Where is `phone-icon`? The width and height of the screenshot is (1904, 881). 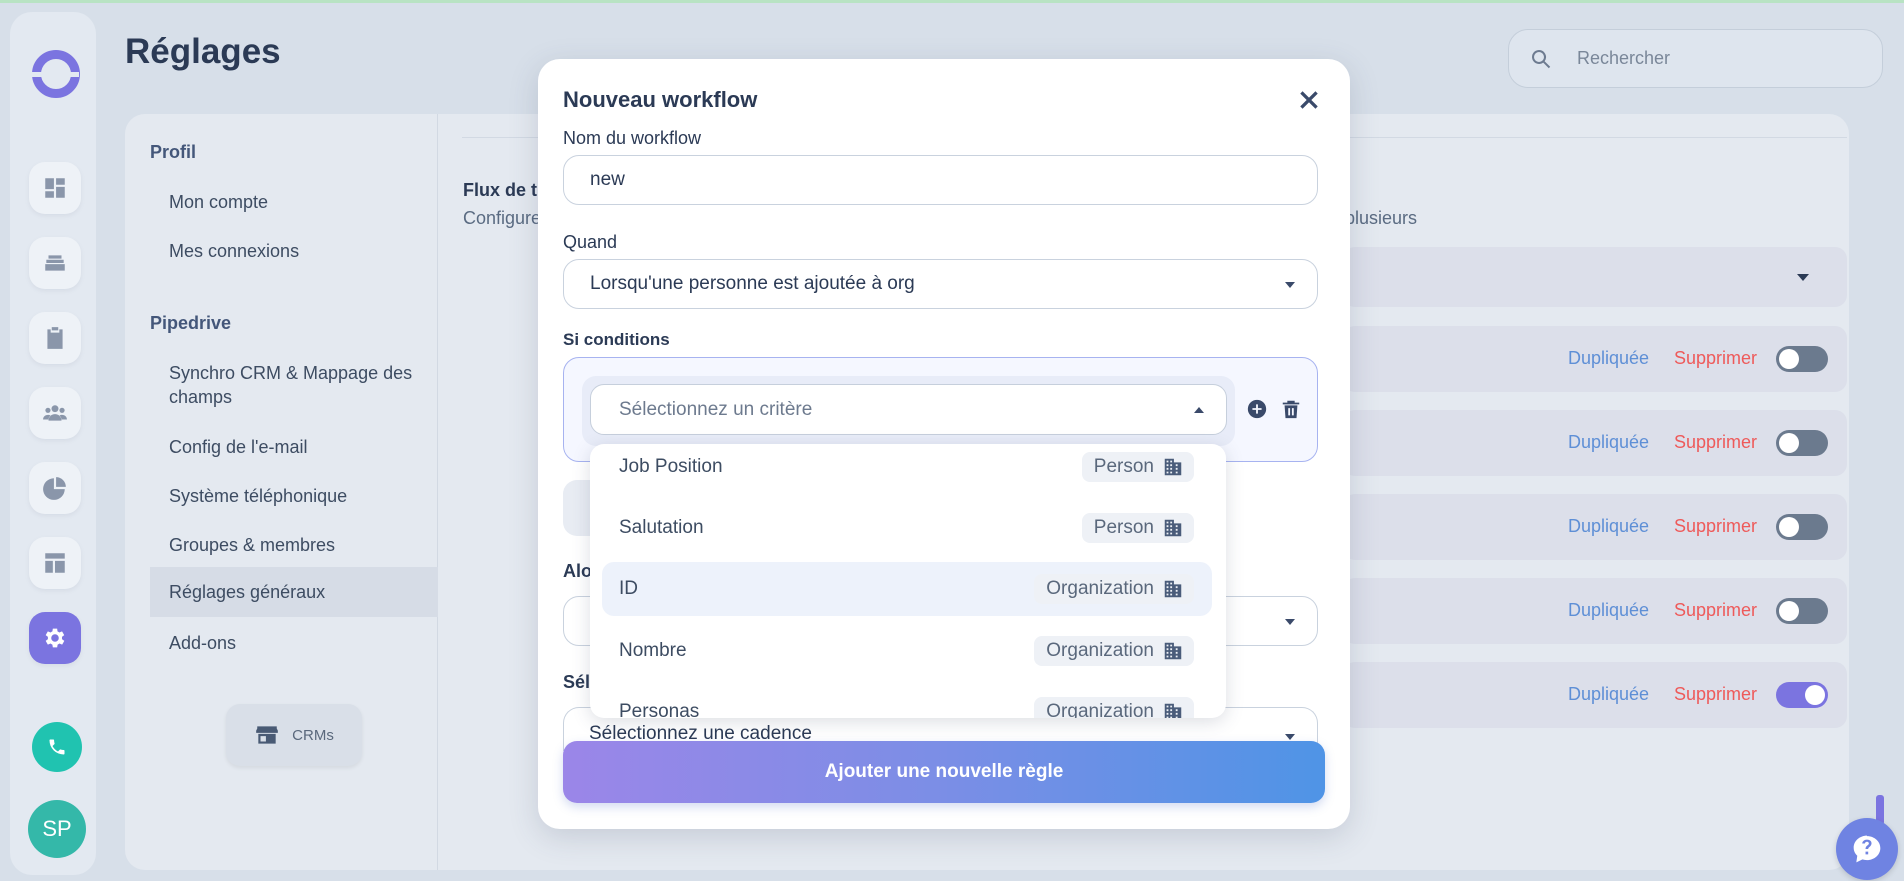
phone-icon is located at coordinates (57, 747).